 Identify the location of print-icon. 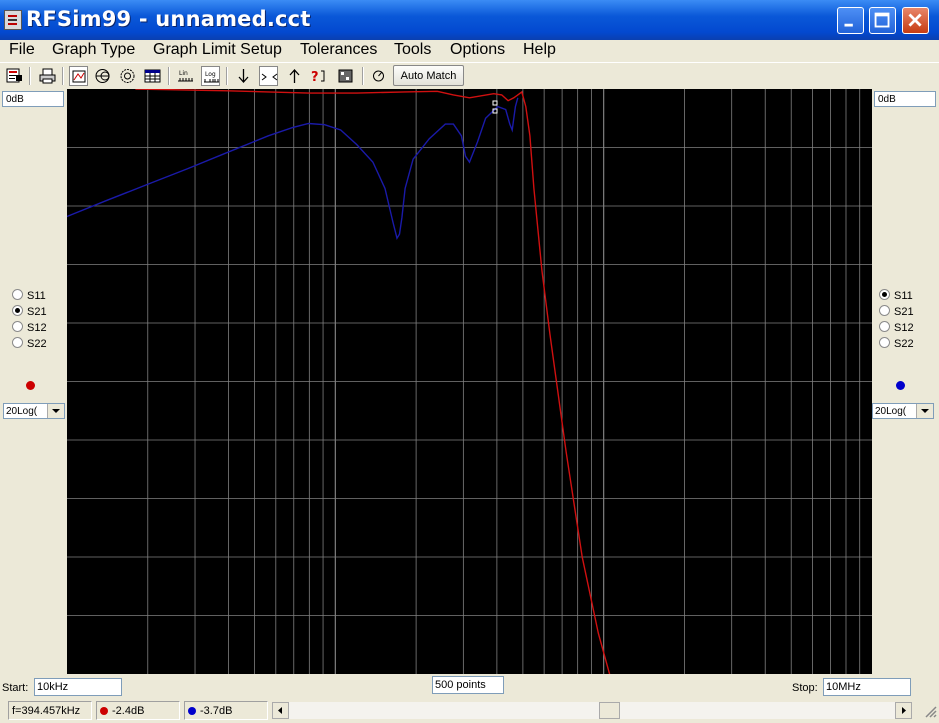
(47, 76).